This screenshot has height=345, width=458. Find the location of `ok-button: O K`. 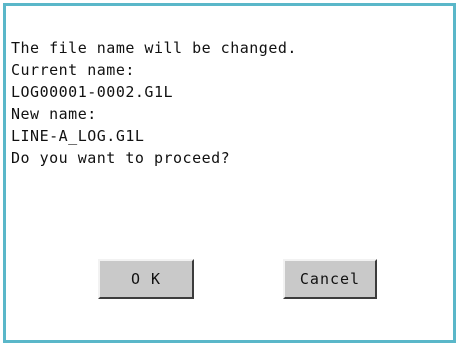

ok-button: O K is located at coordinates (146, 279).